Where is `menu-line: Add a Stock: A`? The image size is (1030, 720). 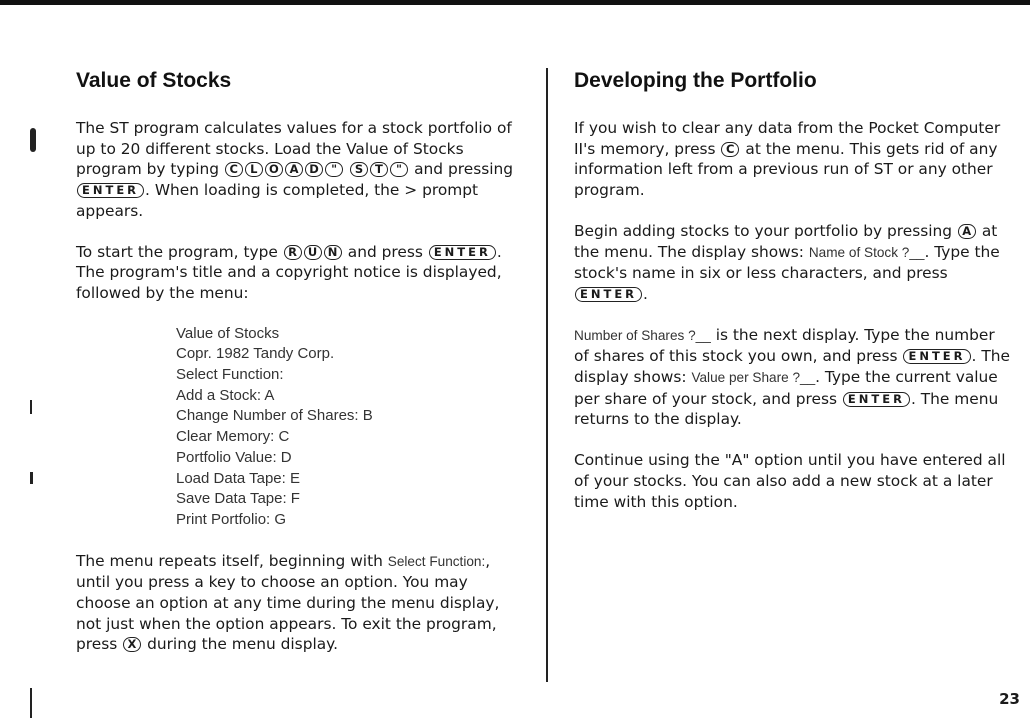 menu-line: Add a Stock: A is located at coordinates (225, 395).